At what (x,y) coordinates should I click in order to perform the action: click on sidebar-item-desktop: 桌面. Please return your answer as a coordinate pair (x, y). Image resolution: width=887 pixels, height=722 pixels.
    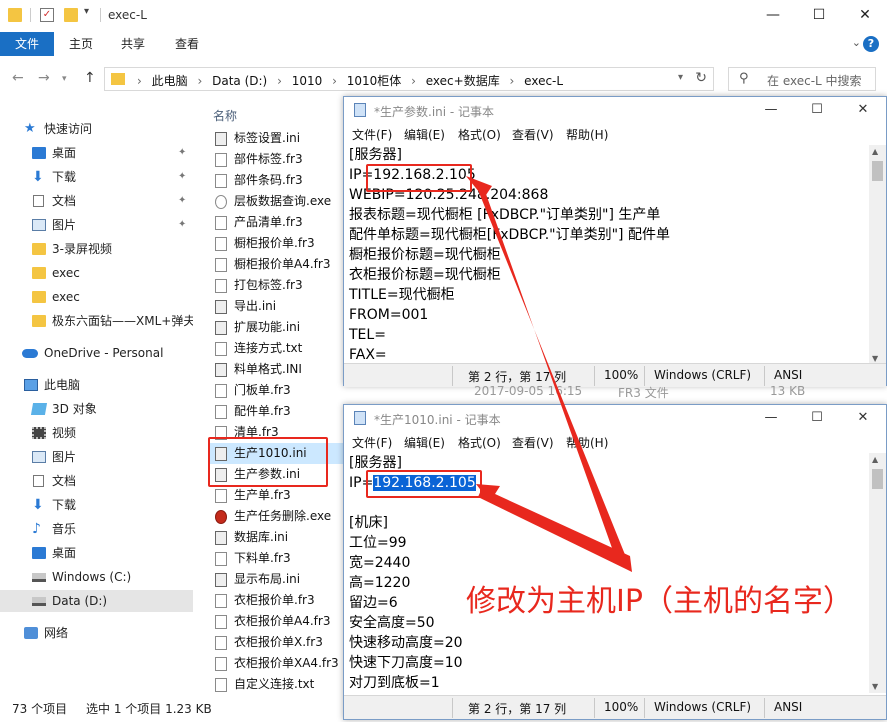
    Looking at the image, I should click on (96, 553).